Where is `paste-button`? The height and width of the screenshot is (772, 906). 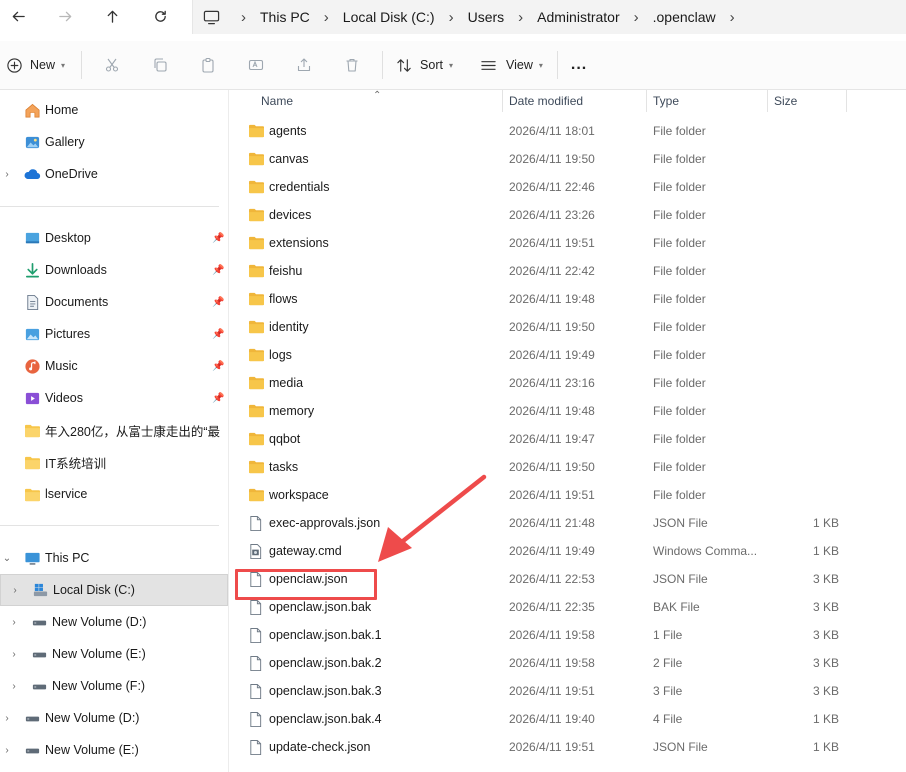
paste-button is located at coordinates (208, 65).